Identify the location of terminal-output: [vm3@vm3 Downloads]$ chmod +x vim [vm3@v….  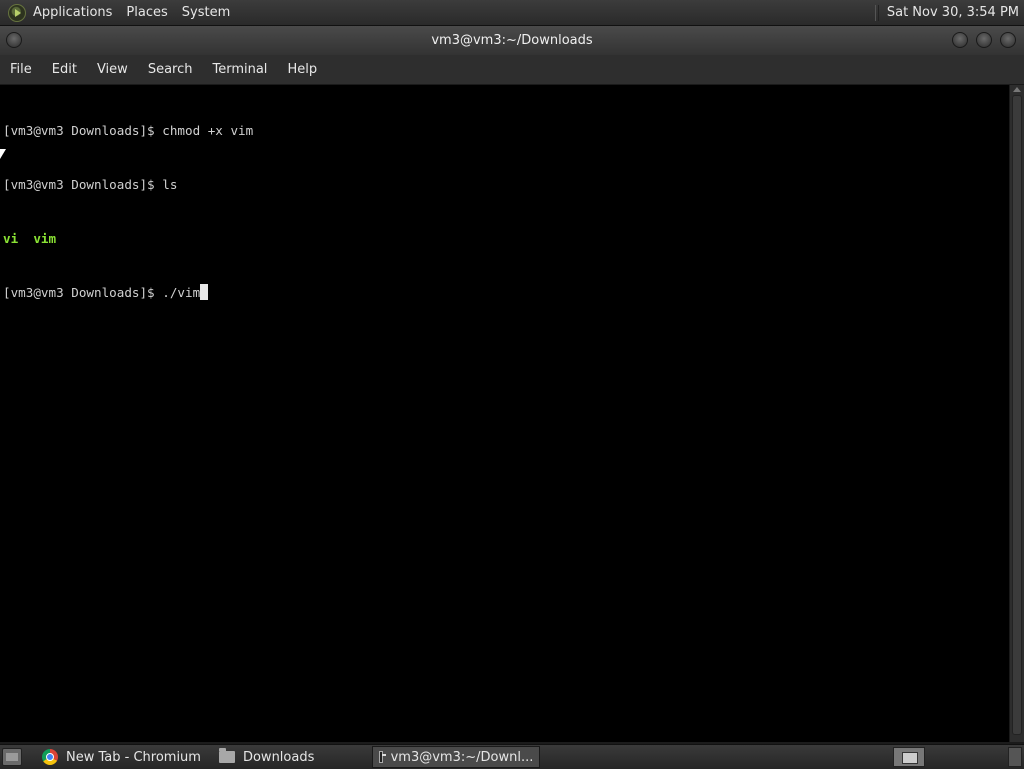
(128, 212).